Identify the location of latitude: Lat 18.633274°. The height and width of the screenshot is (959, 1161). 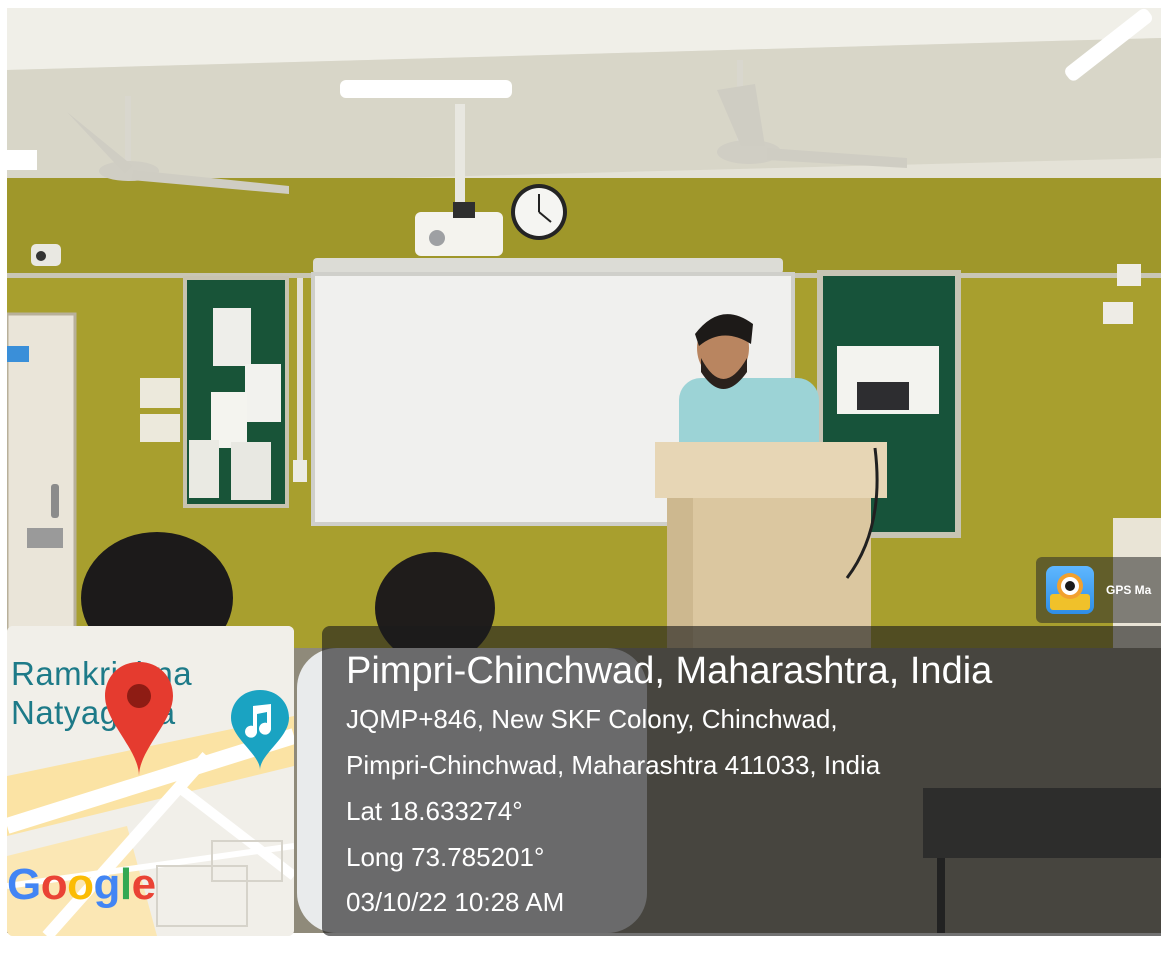
(434, 811).